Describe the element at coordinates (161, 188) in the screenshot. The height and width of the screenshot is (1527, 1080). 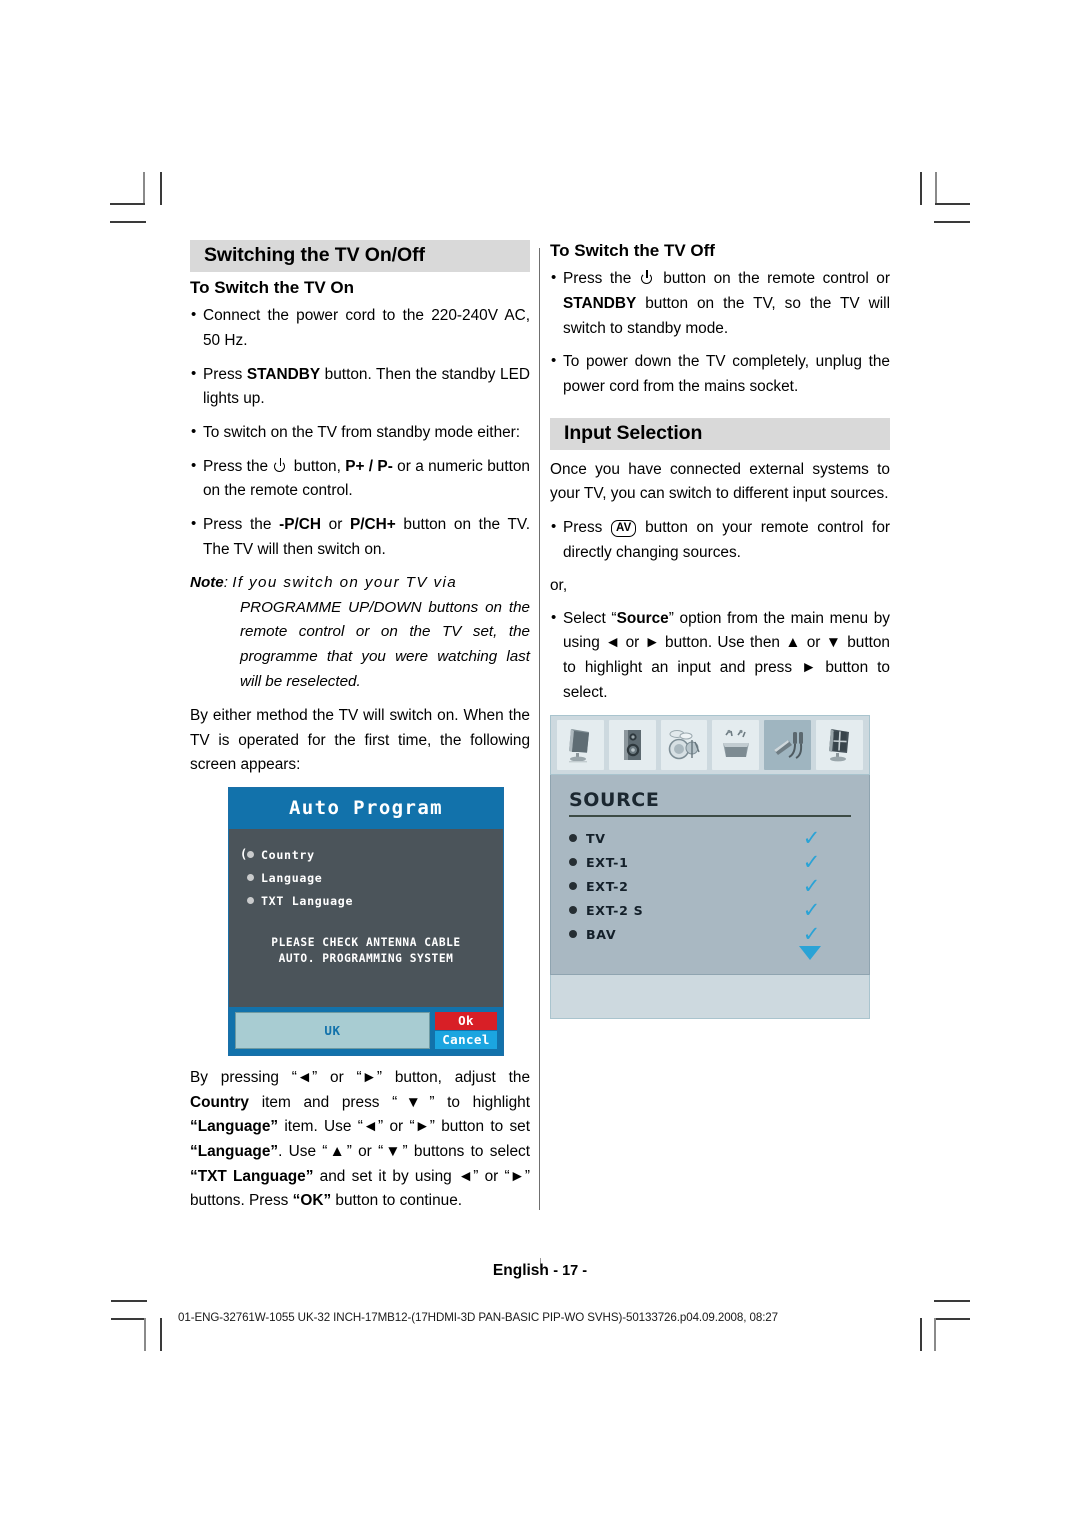
I see `crop-mark-top-left-rule` at that location.